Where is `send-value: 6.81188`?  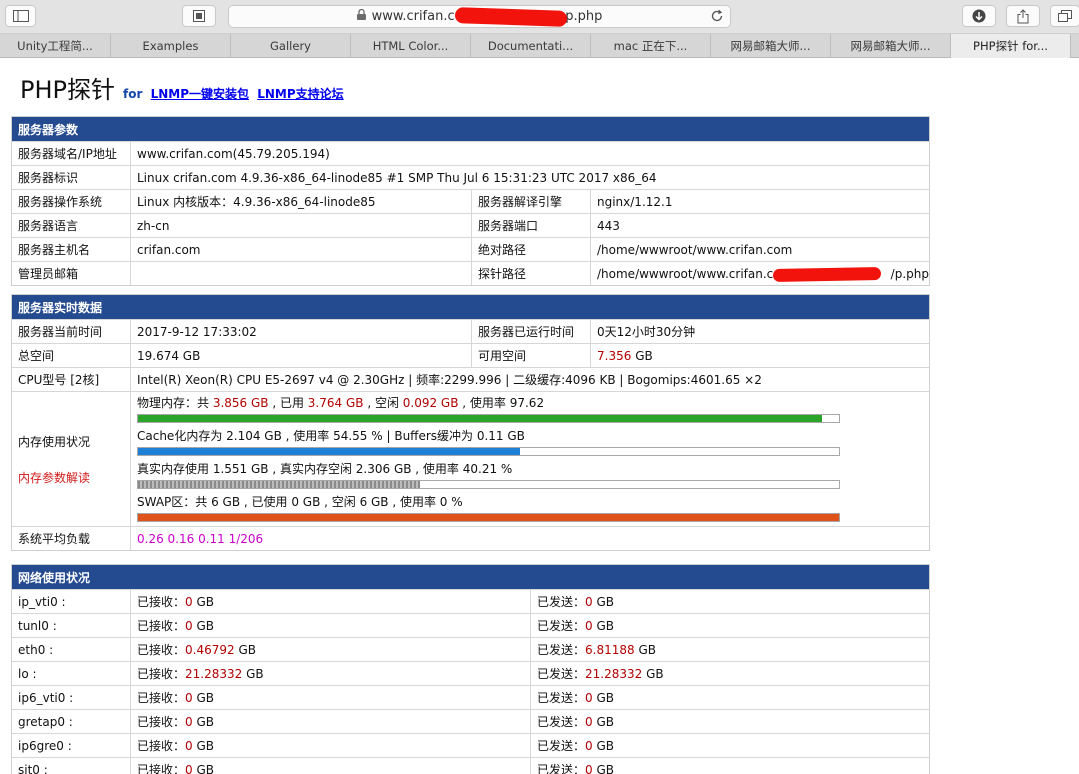 send-value: 6.81188 is located at coordinates (610, 649).